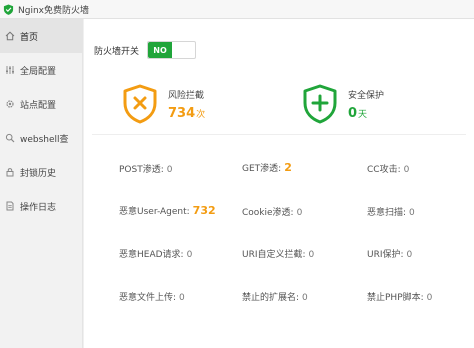  I want to click on firewall-toggle: NO, so click(172, 50).